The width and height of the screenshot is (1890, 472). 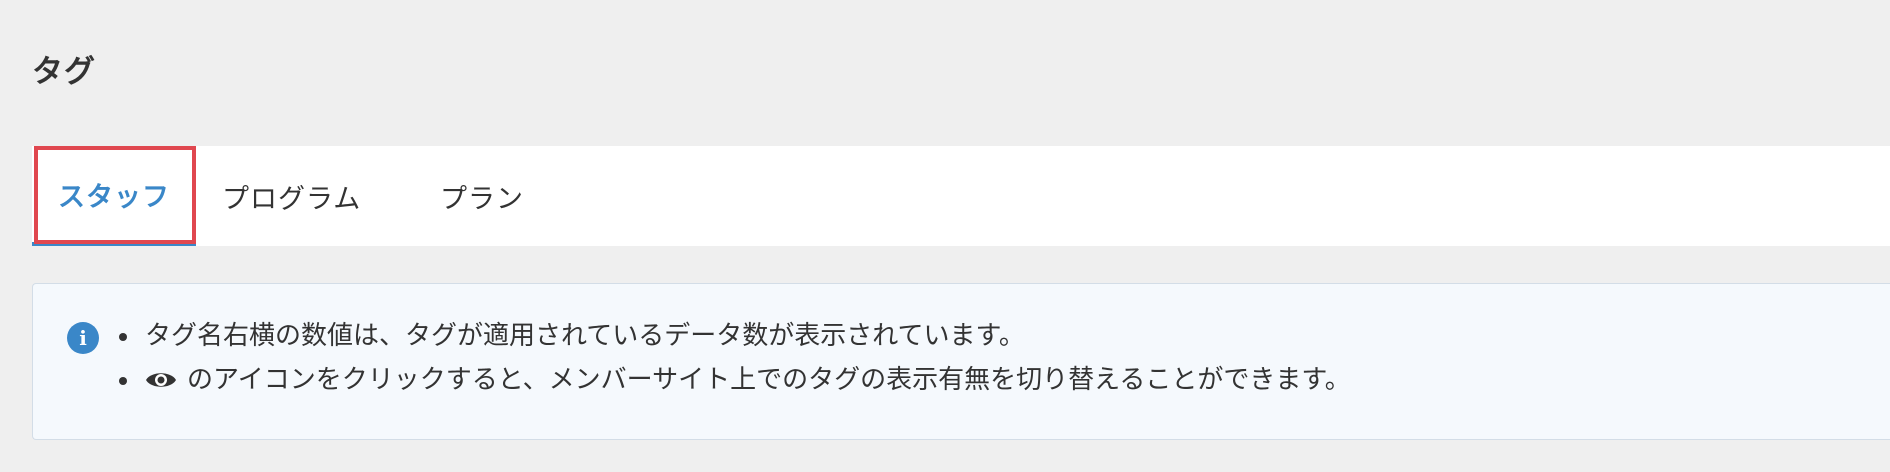 I want to click on page-title: タグ, so click(x=64, y=72).